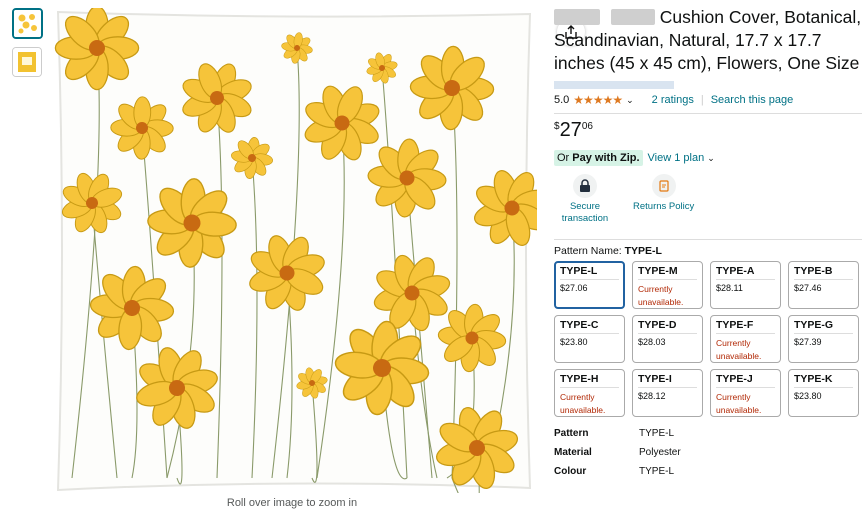  What do you see at coordinates (570, 130) in the screenshot?
I see `price-whole: 27` at bounding box center [570, 130].